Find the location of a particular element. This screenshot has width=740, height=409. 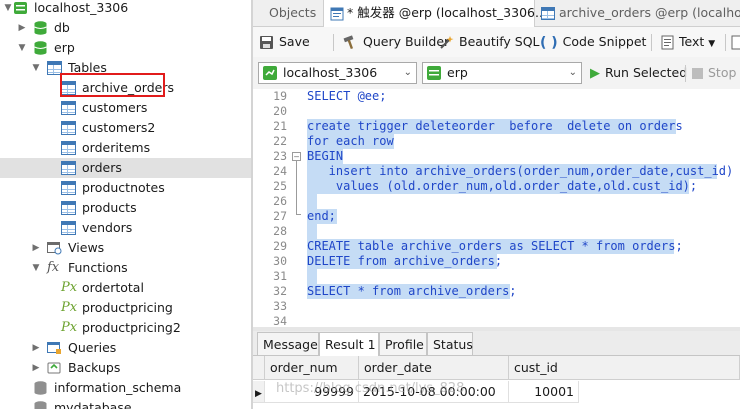

red-highlight-box is located at coordinates (112, 85).